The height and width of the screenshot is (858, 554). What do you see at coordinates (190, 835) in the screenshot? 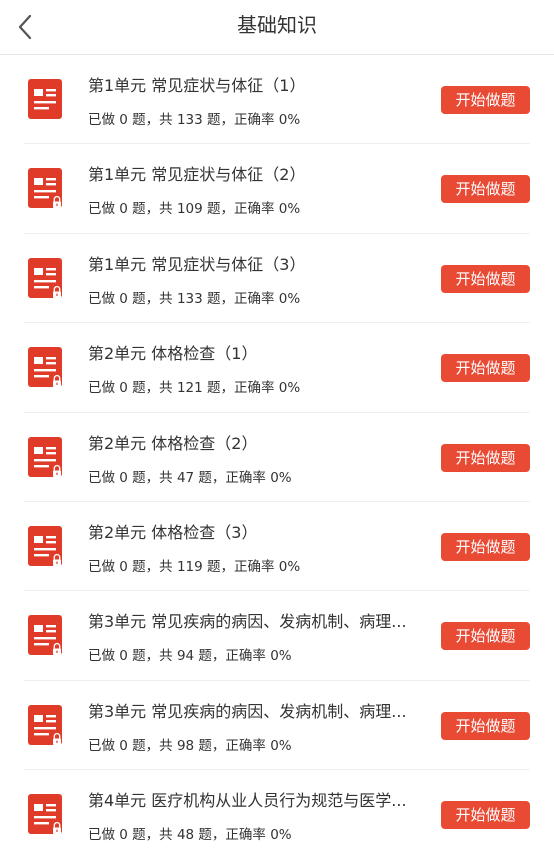
I see `progress-stats: 已做 0 题，共 48 题，正确率 0%` at bounding box center [190, 835].